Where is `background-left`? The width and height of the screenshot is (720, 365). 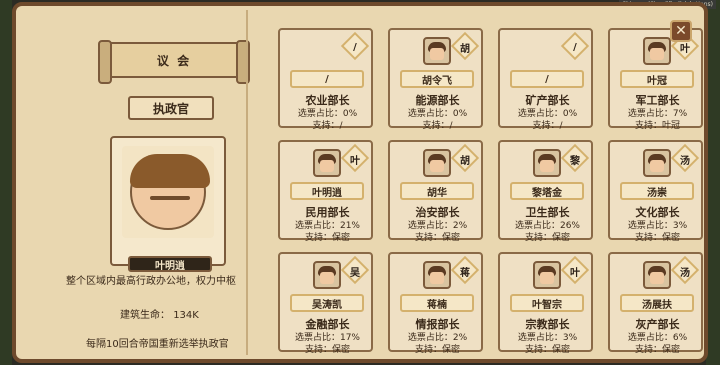
background-left is located at coordinates (6, 182).